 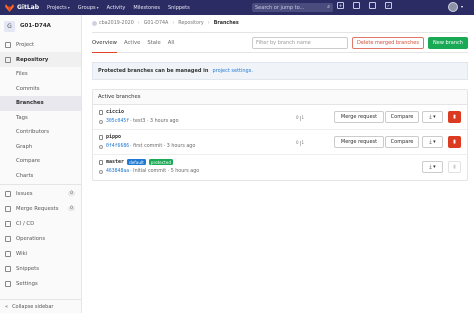 I want to click on sidebar-sub-tags: Tags, so click(x=40, y=118).